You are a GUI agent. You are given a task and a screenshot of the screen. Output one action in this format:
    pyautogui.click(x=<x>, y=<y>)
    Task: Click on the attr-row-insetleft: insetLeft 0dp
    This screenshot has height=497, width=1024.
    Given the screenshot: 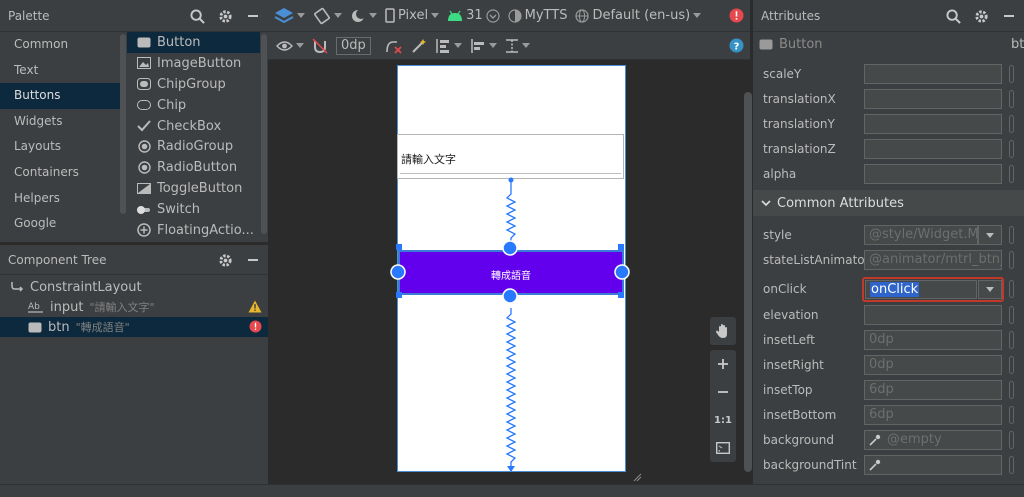 What is the action you would take?
    pyautogui.click(x=888, y=340)
    